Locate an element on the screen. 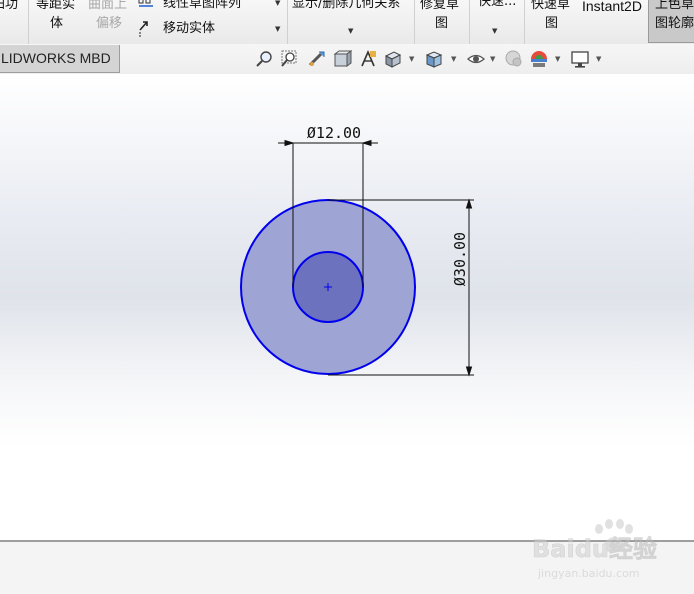 Image resolution: width=694 pixels, height=594 pixels. move-entities-icon is located at coordinates (147, 28).